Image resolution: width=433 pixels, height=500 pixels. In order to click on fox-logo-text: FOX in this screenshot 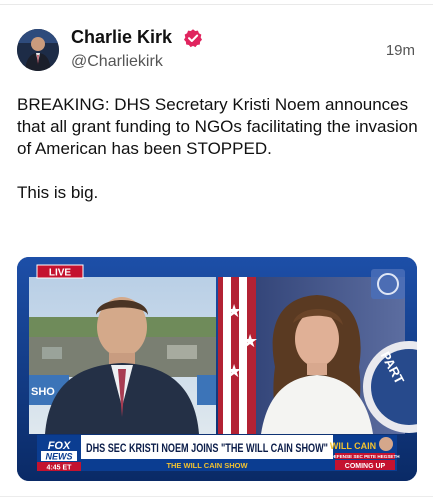, I will do `click(59, 446)`.